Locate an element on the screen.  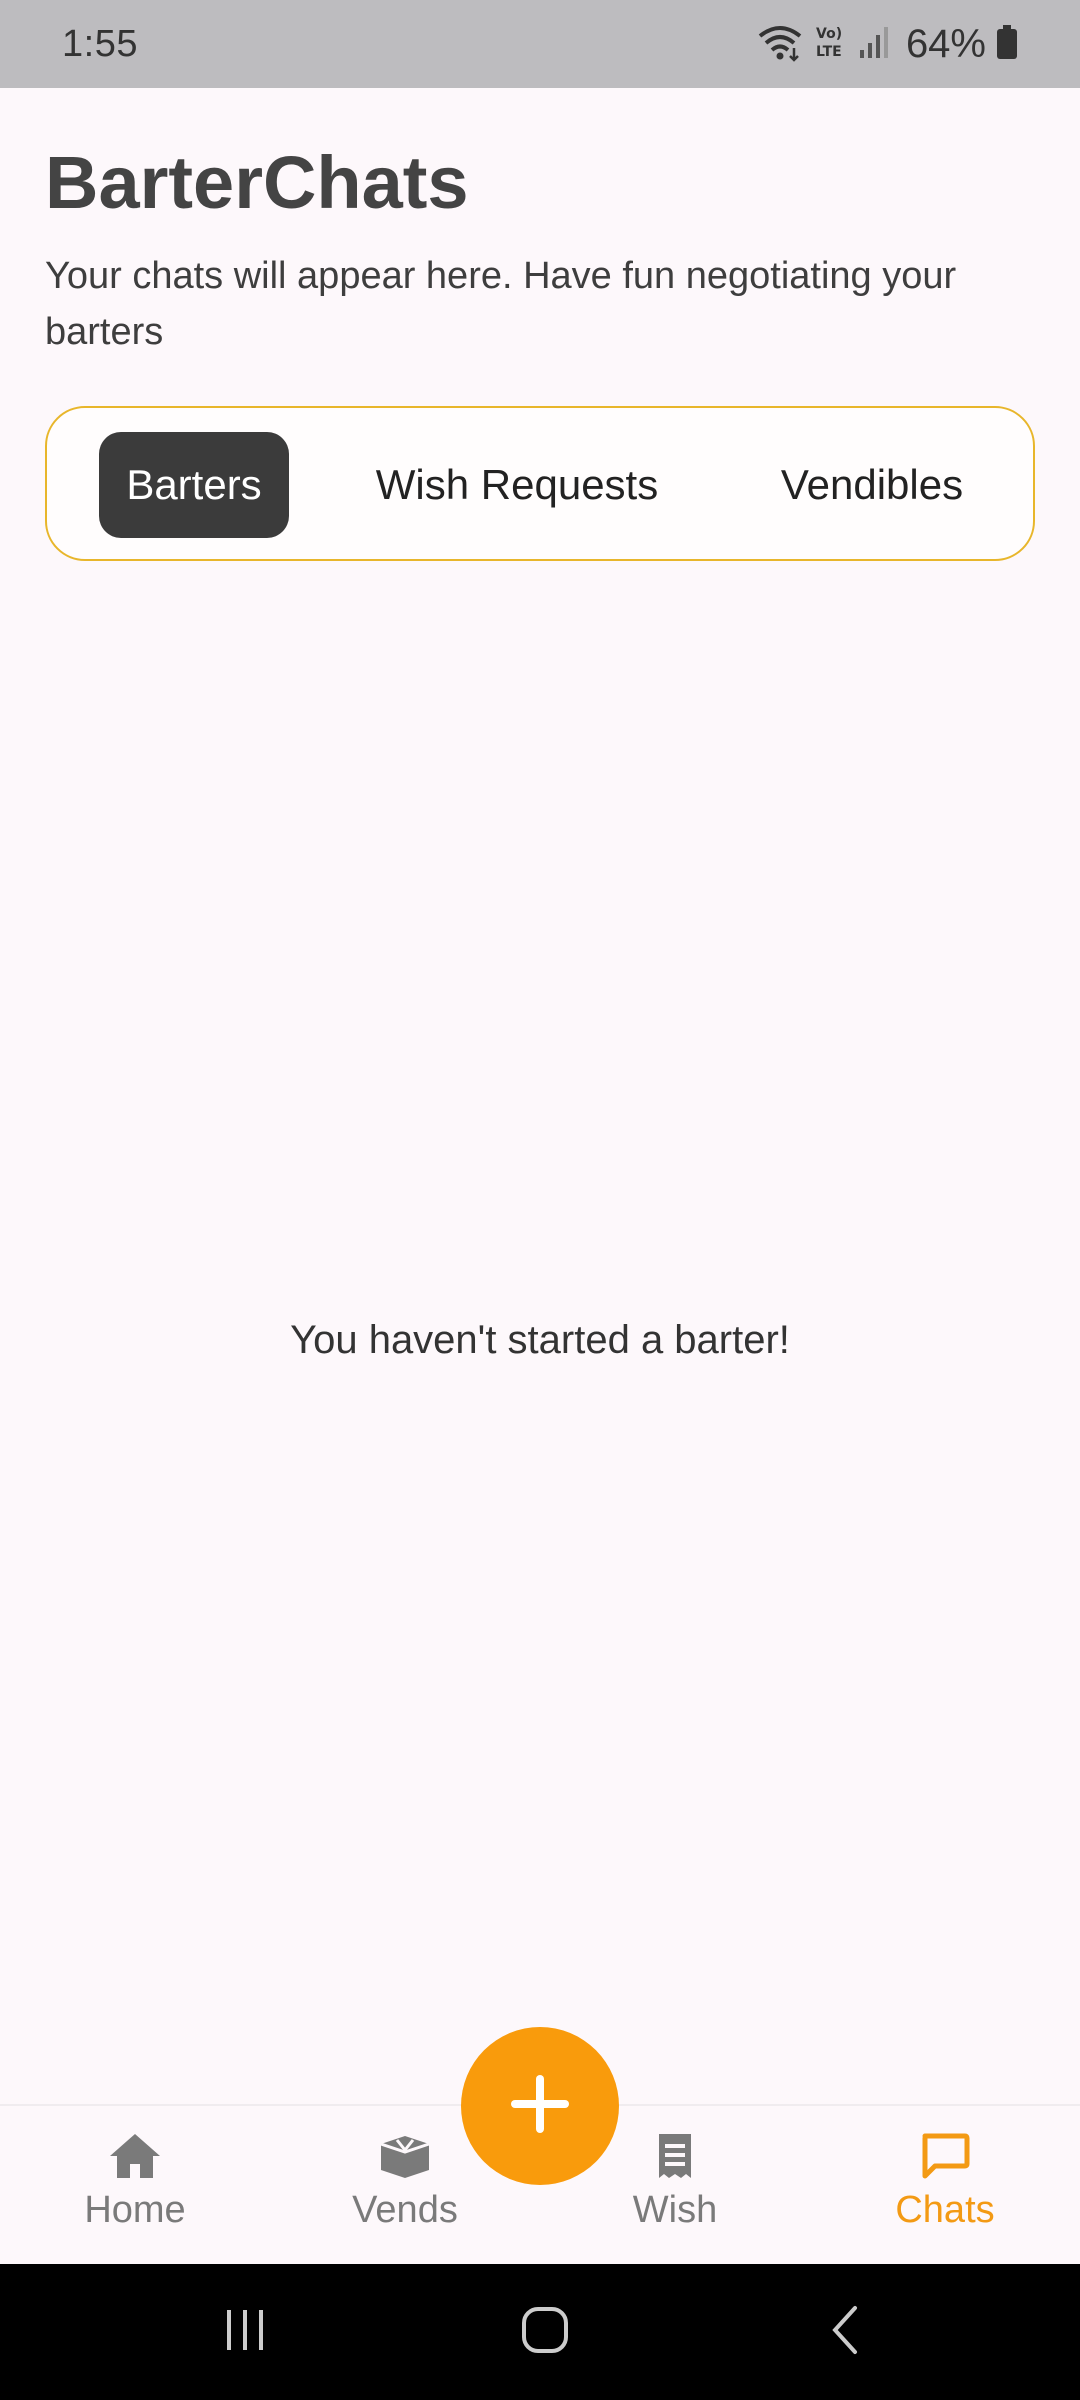
recent-apps-icon is located at coordinates (245, 2332).